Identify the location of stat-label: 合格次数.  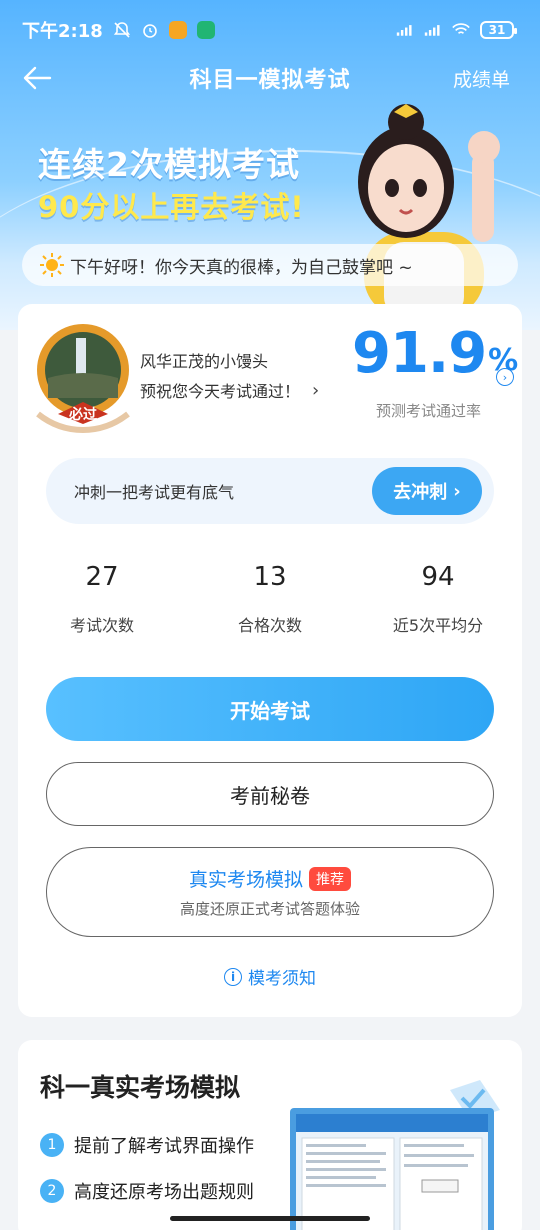
(269, 625).